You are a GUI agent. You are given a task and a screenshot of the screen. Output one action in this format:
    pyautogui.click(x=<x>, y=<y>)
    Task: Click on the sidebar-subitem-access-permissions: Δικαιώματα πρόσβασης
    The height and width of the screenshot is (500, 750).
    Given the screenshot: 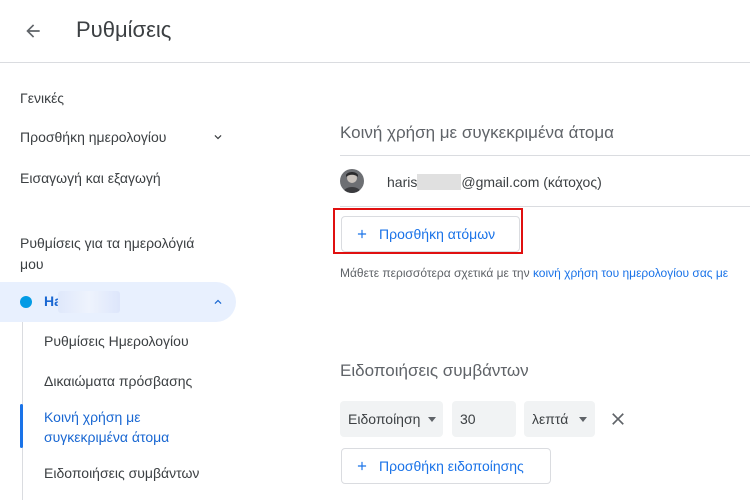 What is the action you would take?
    pyautogui.click(x=118, y=381)
    